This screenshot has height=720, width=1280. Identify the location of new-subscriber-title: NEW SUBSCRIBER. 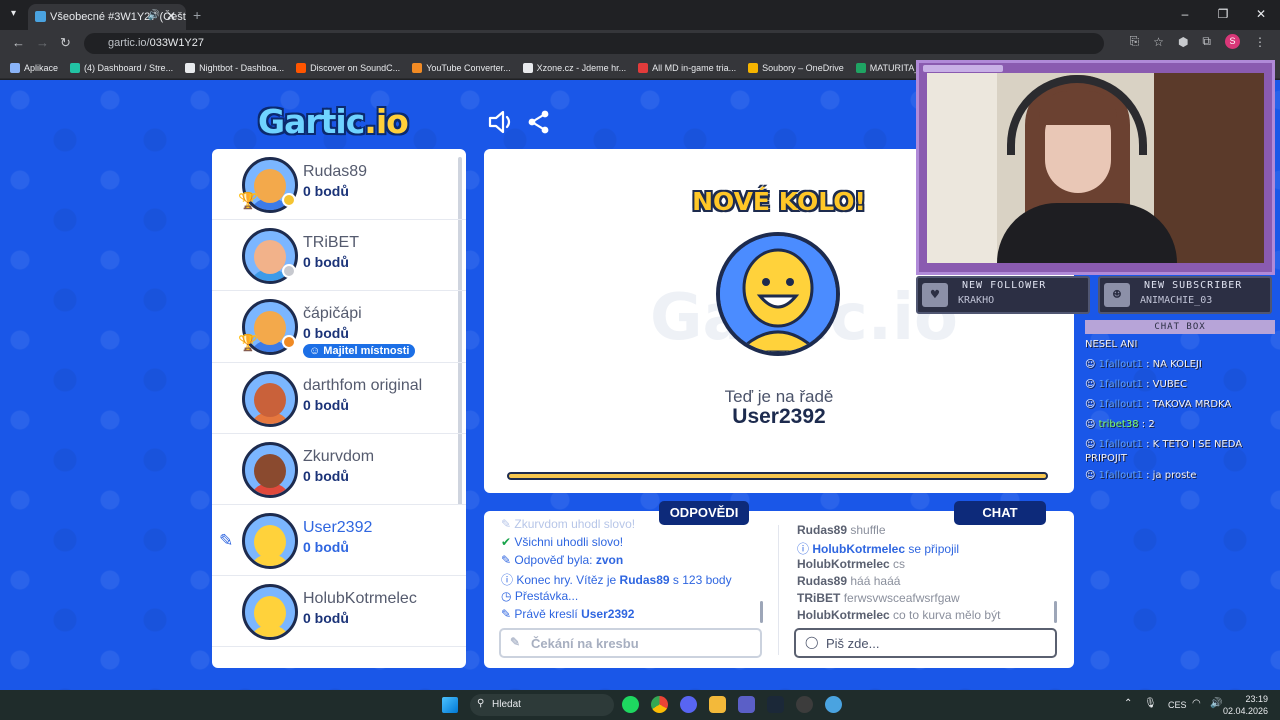
(1193, 285).